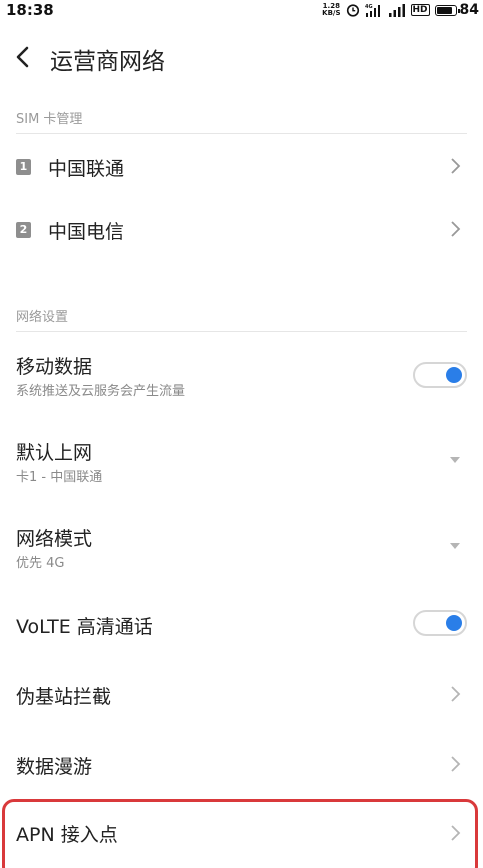 The height and width of the screenshot is (868, 483). What do you see at coordinates (420, 10) in the screenshot?
I see `hd-badge: HD` at bounding box center [420, 10].